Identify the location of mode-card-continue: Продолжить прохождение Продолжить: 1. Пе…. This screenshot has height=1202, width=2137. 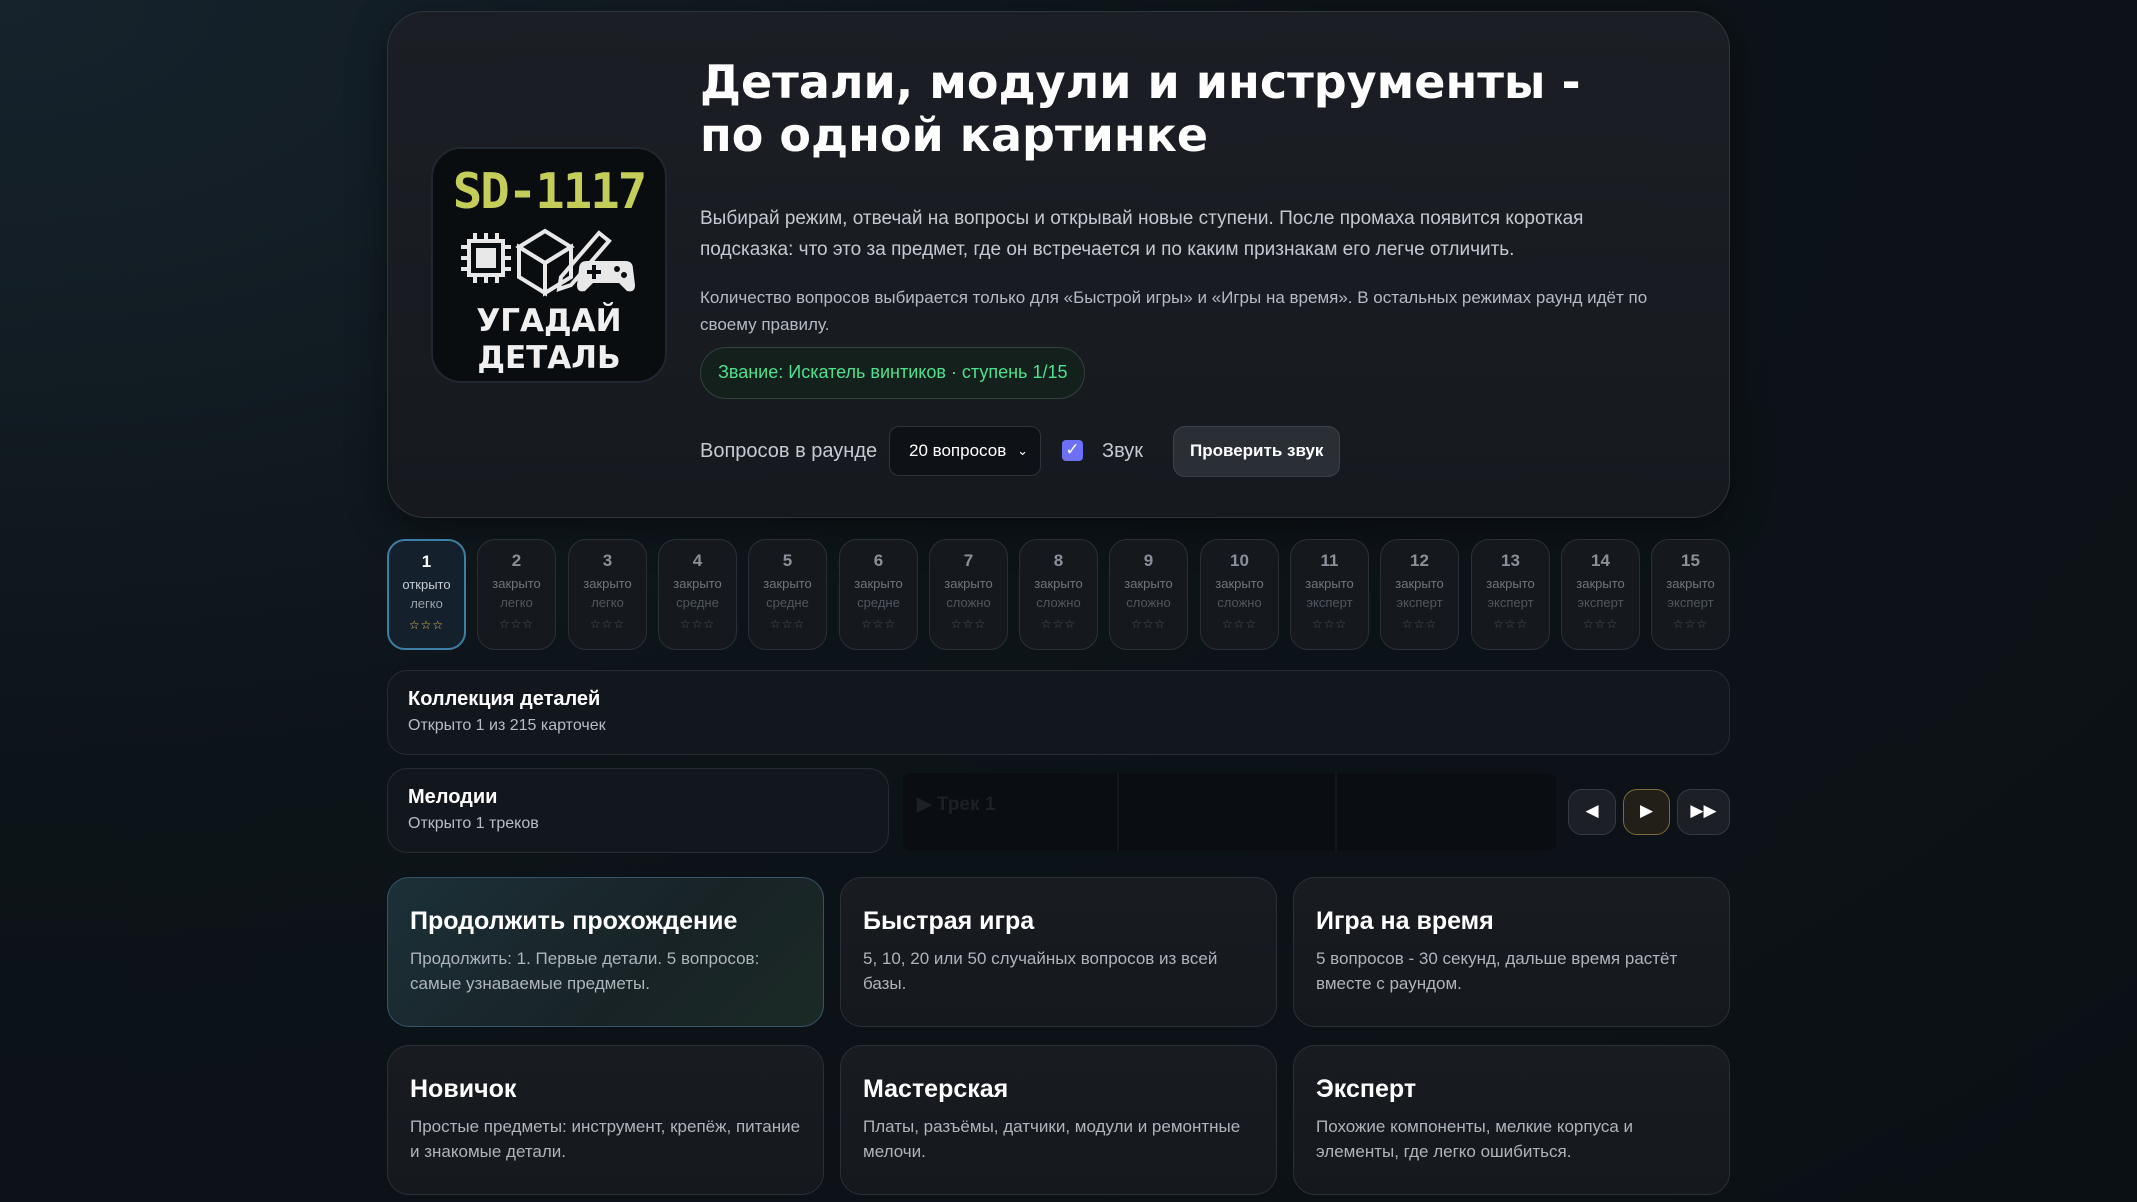
(605, 952).